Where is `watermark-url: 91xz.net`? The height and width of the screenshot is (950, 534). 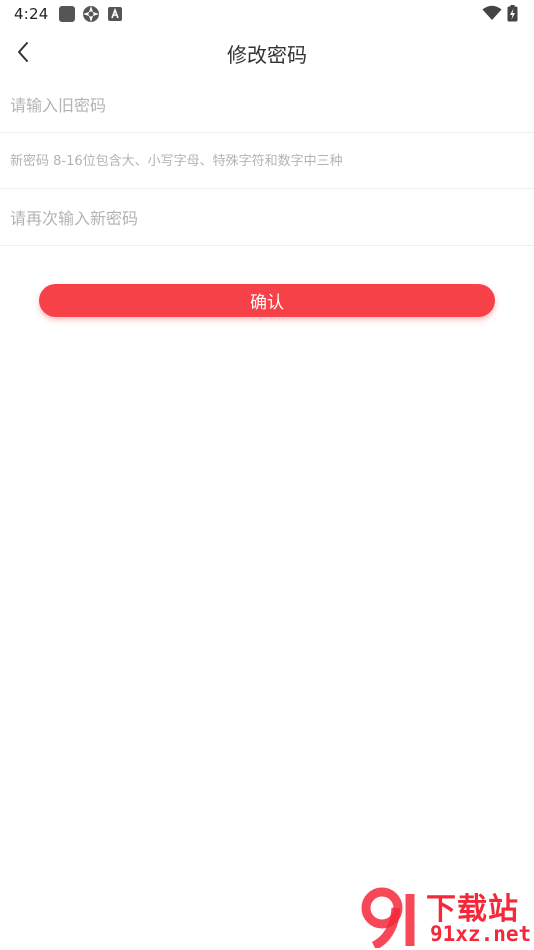 watermark-url: 91xz.net is located at coordinates (481, 934).